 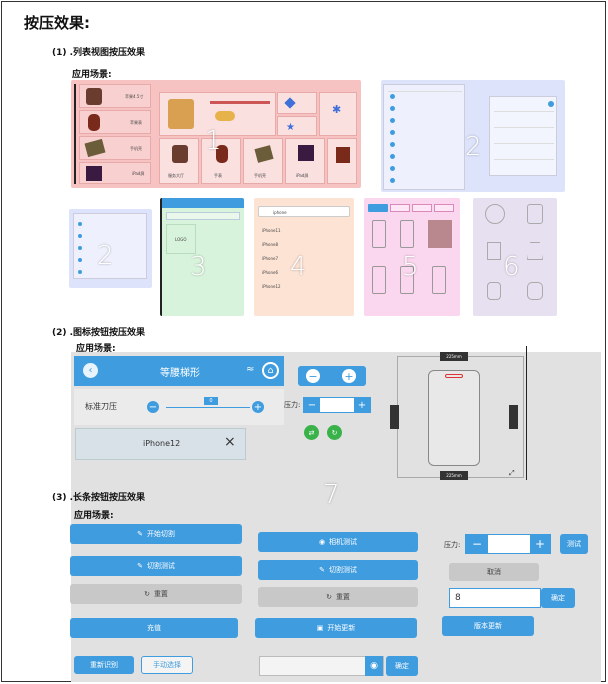 I want to click on grid-tile: 服务大厅, so click(x=179, y=161).